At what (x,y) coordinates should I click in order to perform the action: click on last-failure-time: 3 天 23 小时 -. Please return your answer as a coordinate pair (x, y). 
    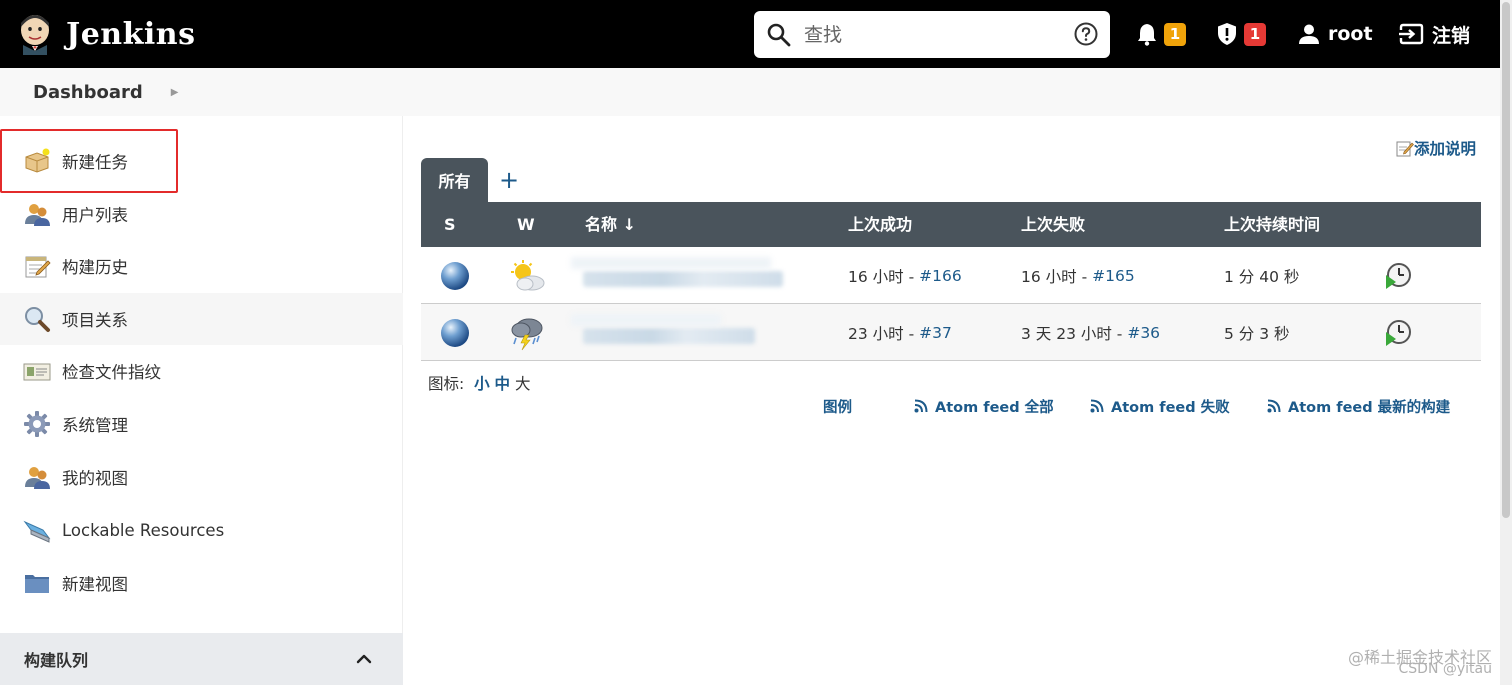
    Looking at the image, I should click on (1074, 333).